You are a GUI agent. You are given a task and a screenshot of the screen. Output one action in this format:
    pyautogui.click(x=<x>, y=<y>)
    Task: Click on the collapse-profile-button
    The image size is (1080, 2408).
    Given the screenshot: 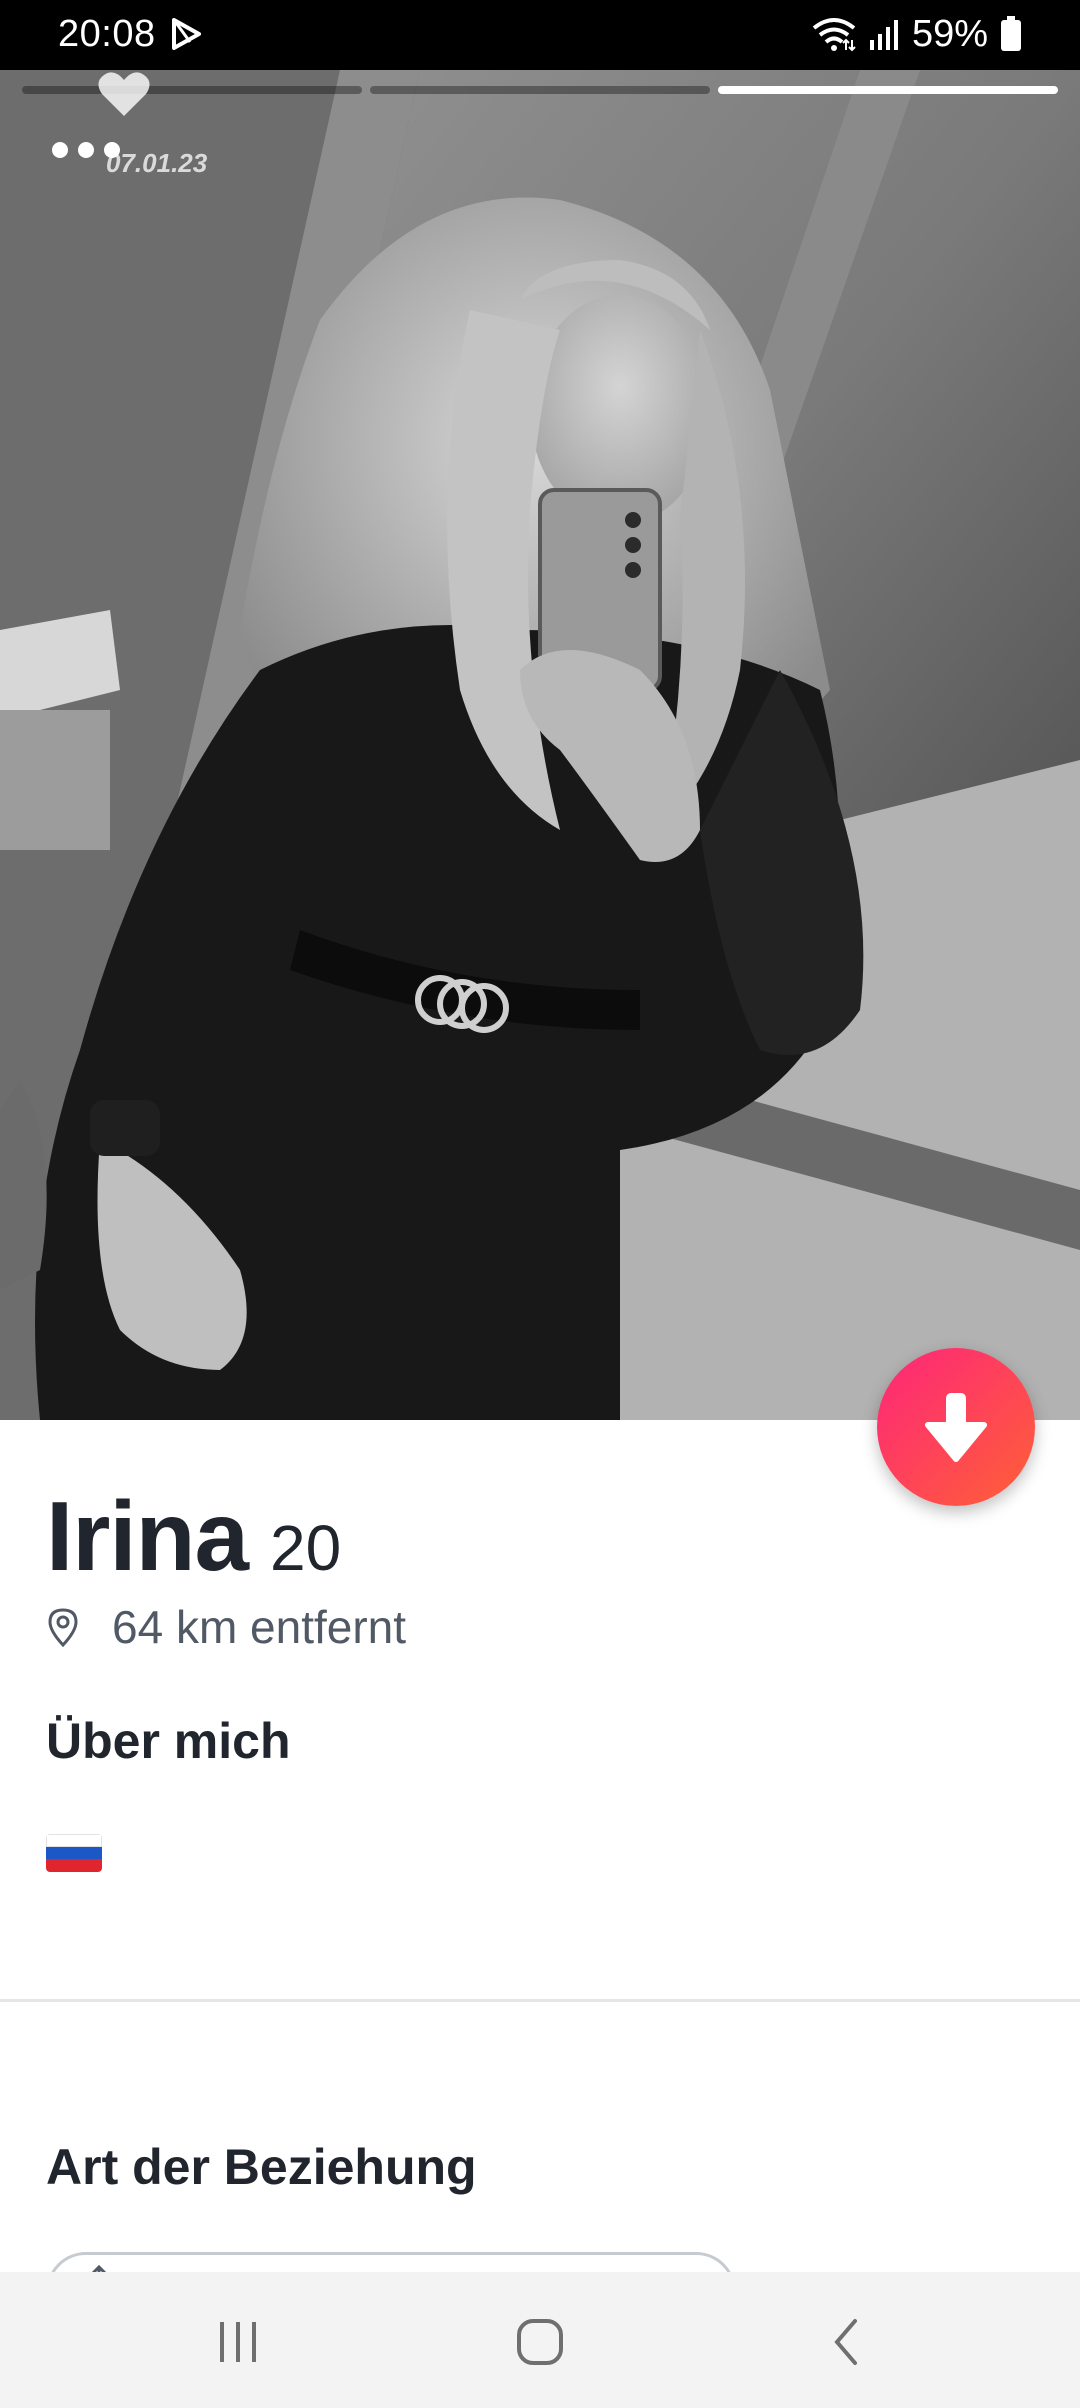 What is the action you would take?
    pyautogui.click(x=956, y=1427)
    